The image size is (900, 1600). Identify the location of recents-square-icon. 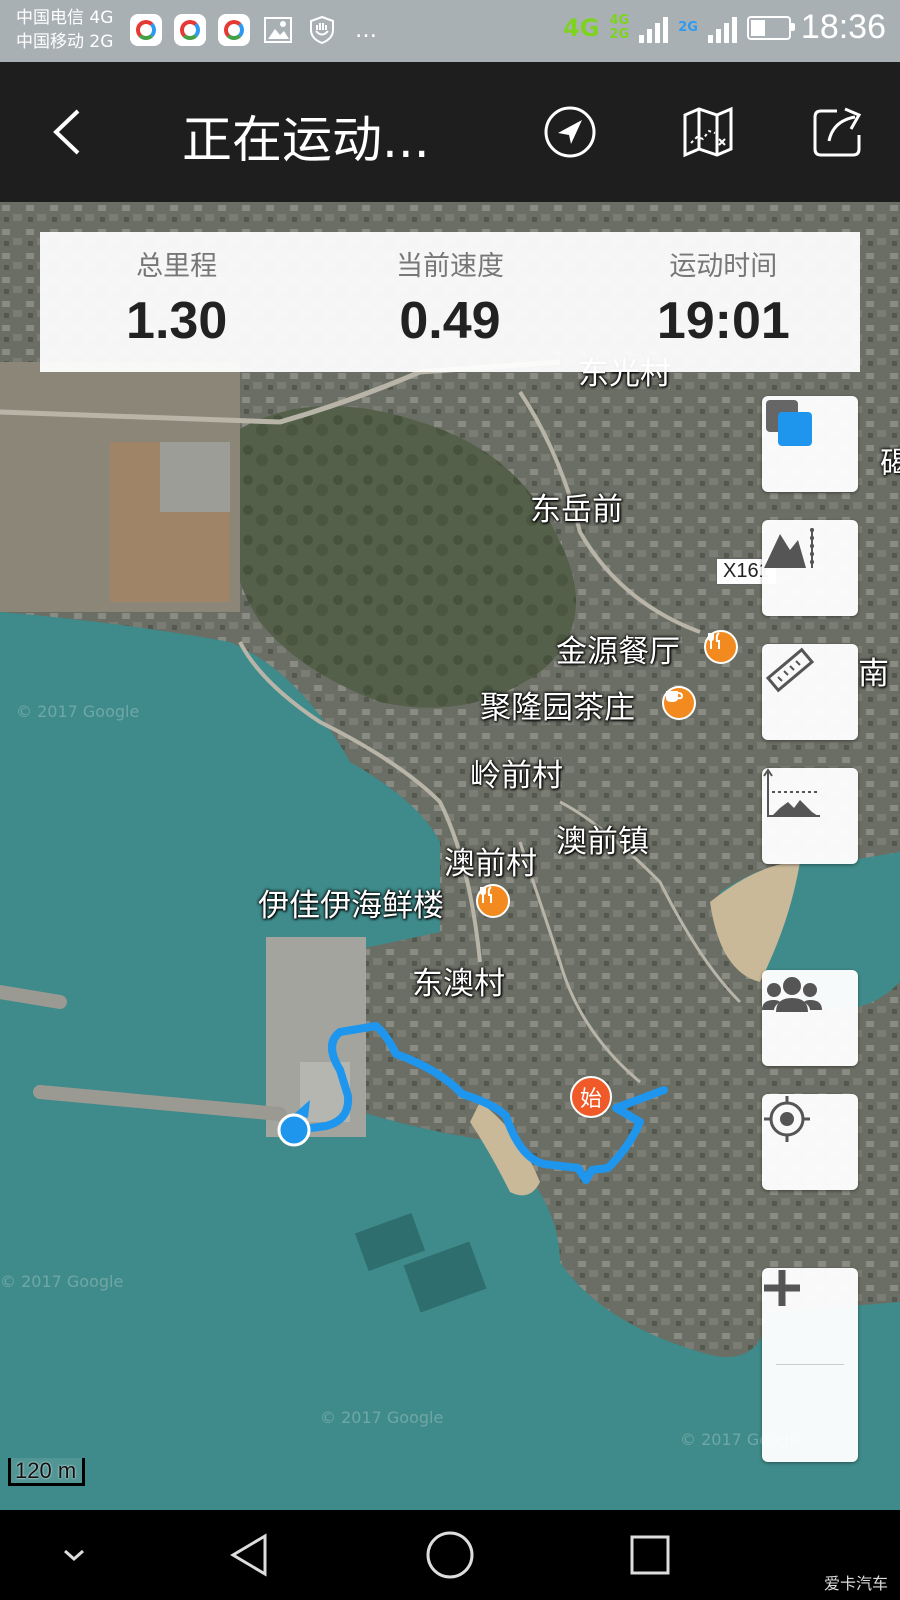
(650, 1555).